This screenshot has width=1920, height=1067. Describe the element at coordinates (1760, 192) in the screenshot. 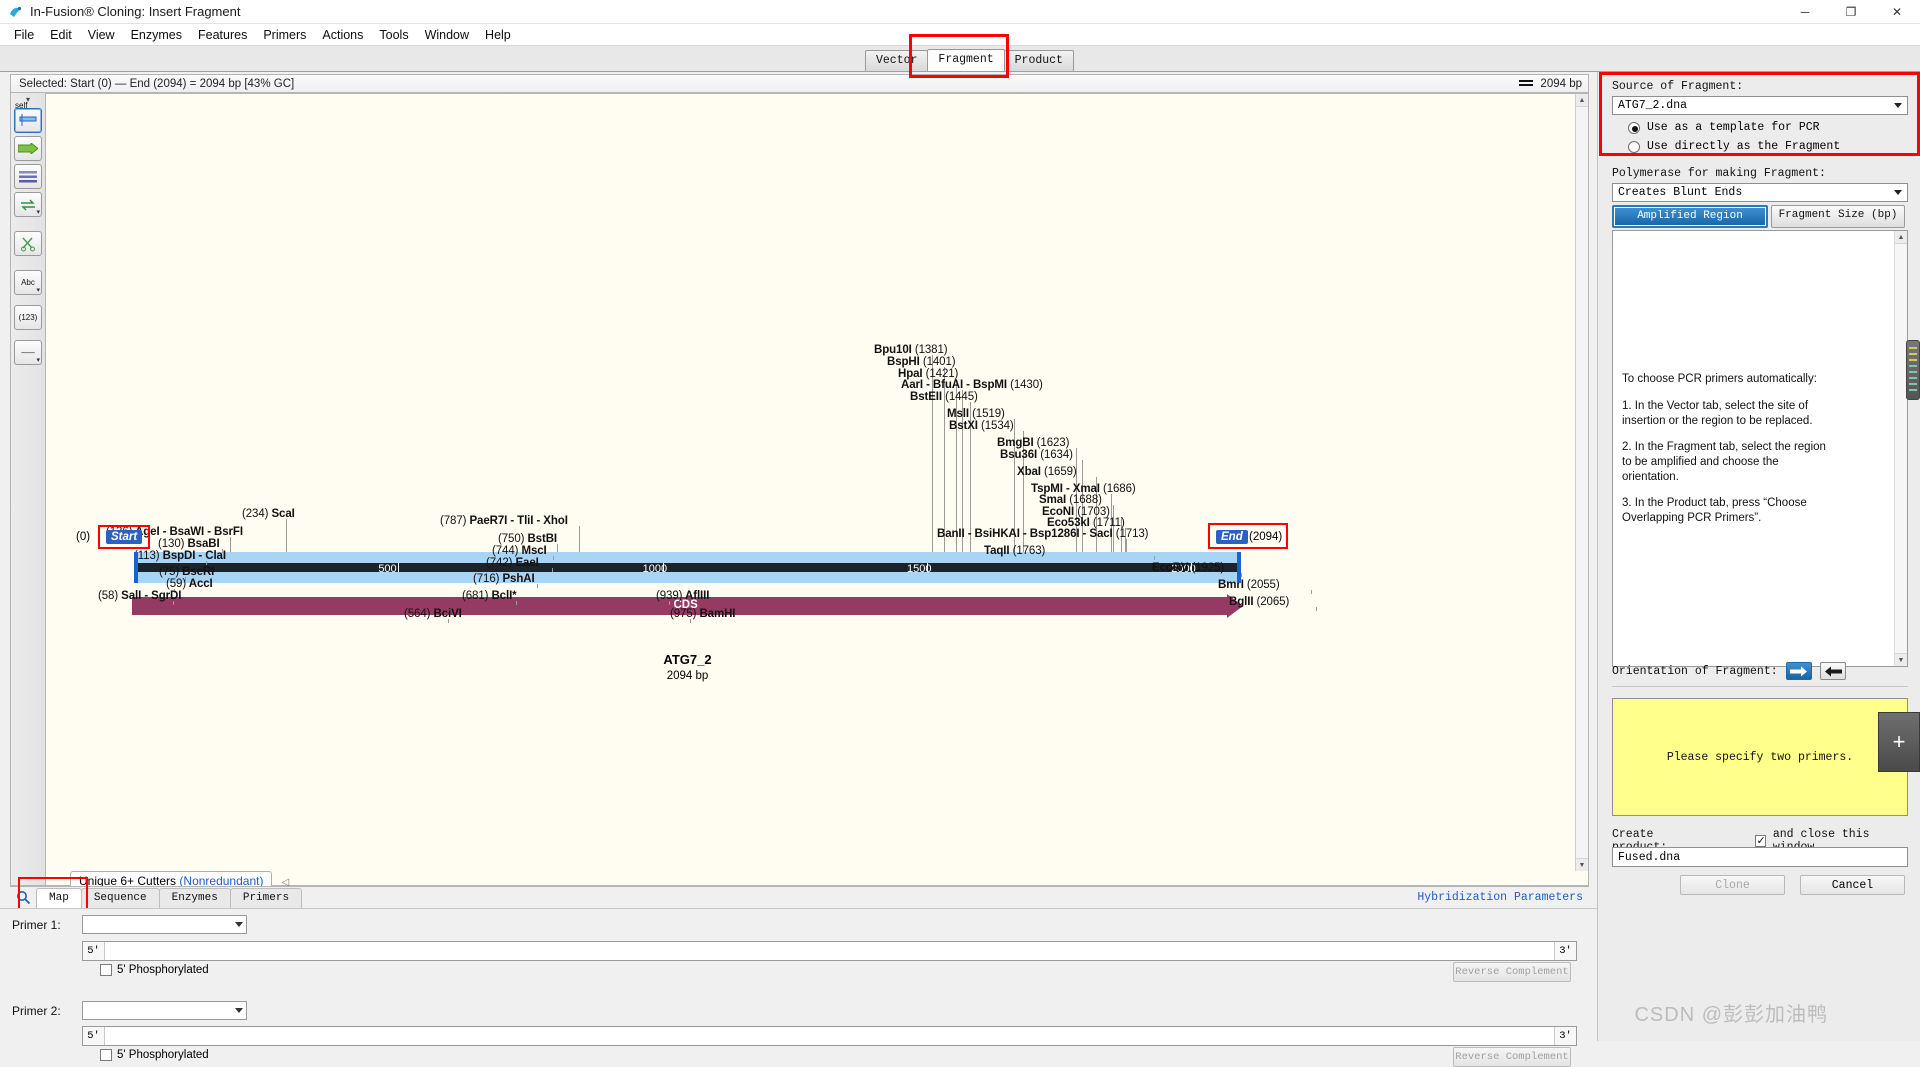

I see `polymerase-select: Creates Blunt Ends` at that location.